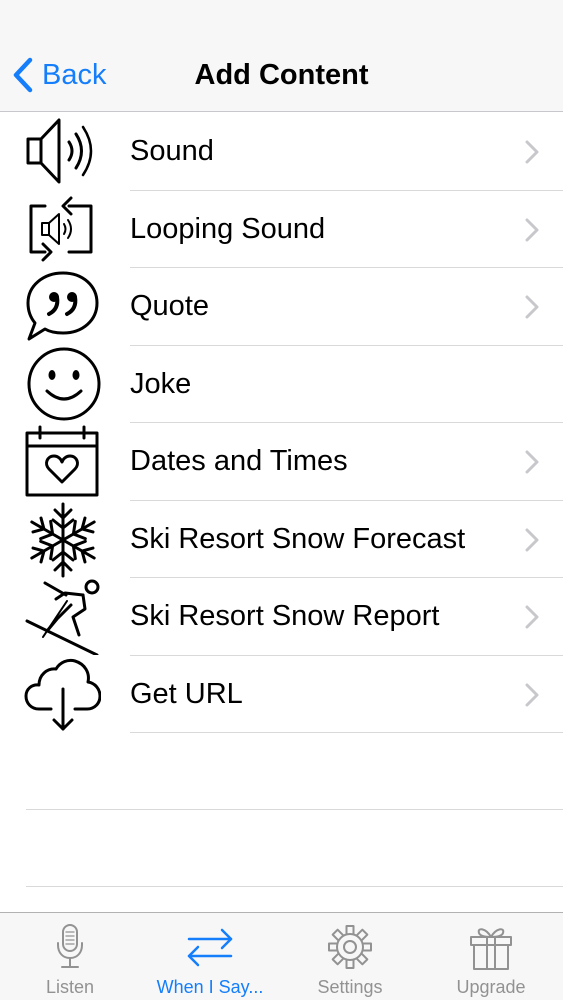 The image size is (563, 1001). I want to click on list-item-sound: Sound, so click(281, 152).